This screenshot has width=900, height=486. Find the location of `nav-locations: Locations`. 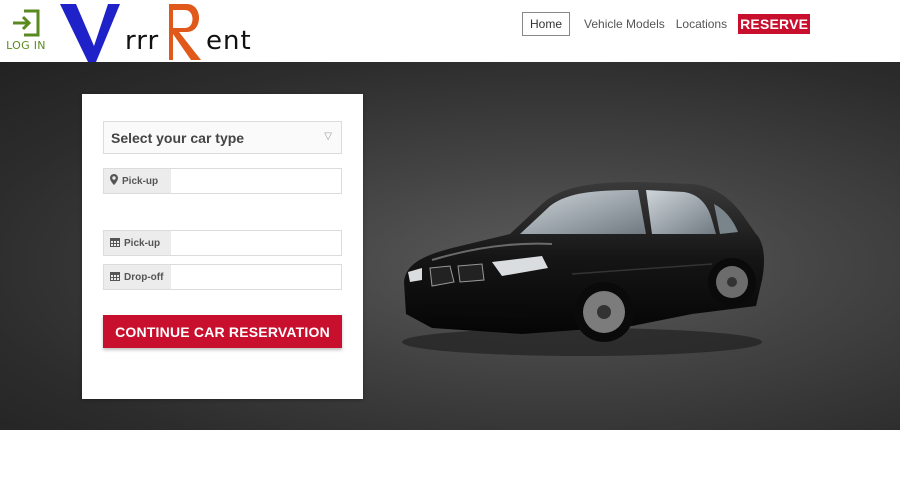

nav-locations: Locations is located at coordinates (701, 24).